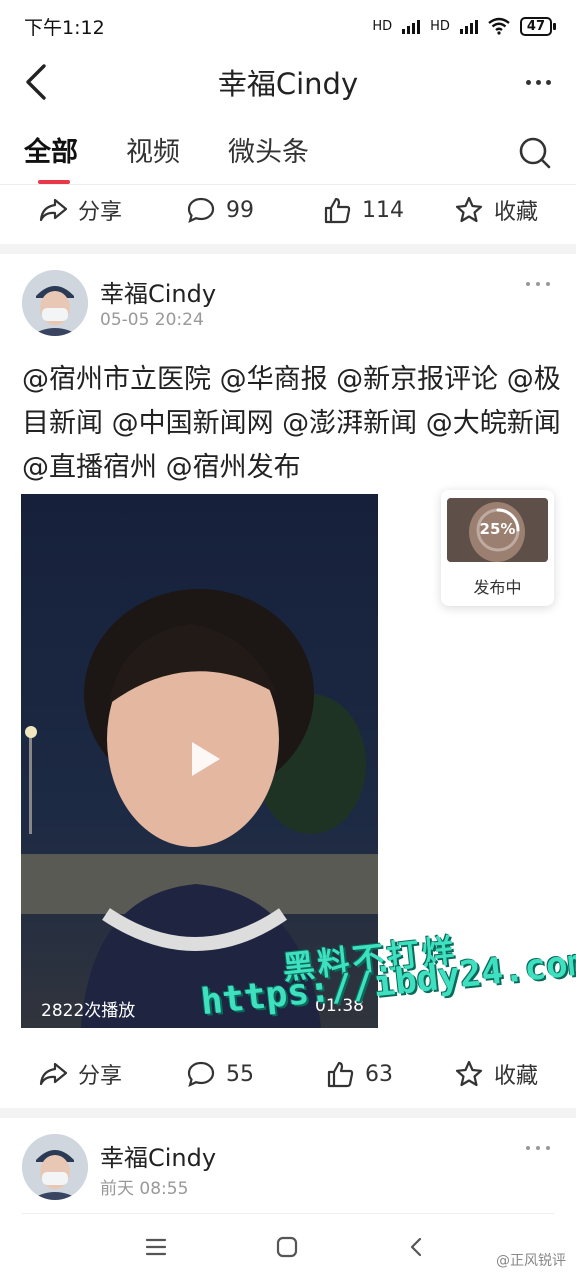 This screenshot has height=1280, width=576. I want to click on network-label-1: HD, so click(382, 26).